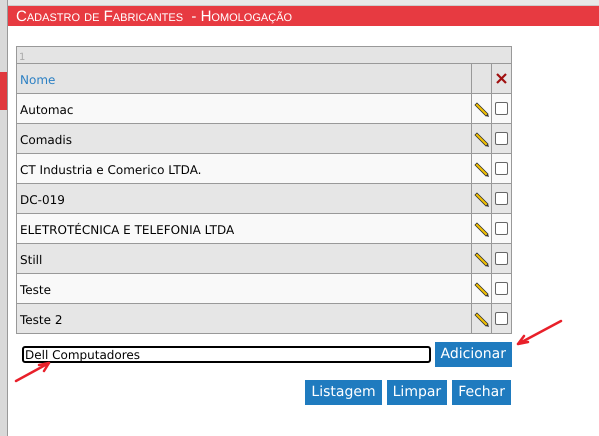 Image resolution: width=599 pixels, height=436 pixels. Describe the element at coordinates (111, 169) in the screenshot. I see `table-cell: CT Industria e Comerico LTDA.` at that location.